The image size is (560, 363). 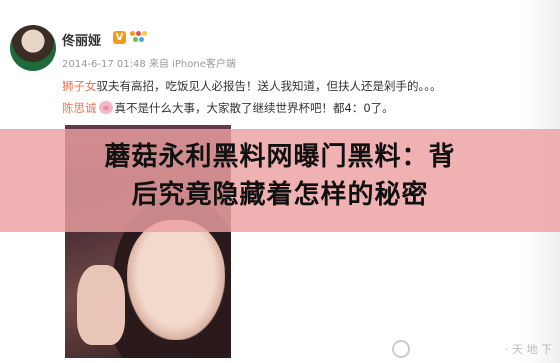 What do you see at coordinates (528, 349) in the screenshot?
I see `watermark: · 天 地 下` at bounding box center [528, 349].